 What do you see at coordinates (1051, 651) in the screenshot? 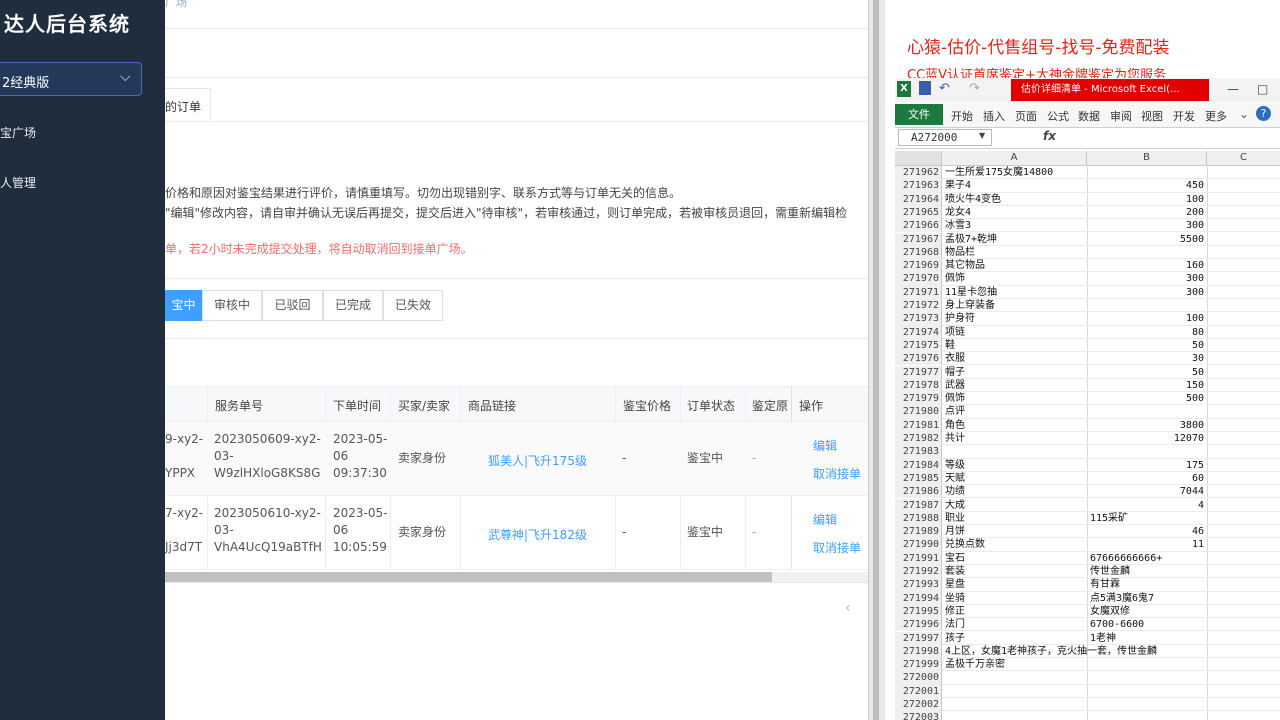
I see `cell-a: 4上区，女魔1老神孩子，克火抽一套，传世金麟` at bounding box center [1051, 651].